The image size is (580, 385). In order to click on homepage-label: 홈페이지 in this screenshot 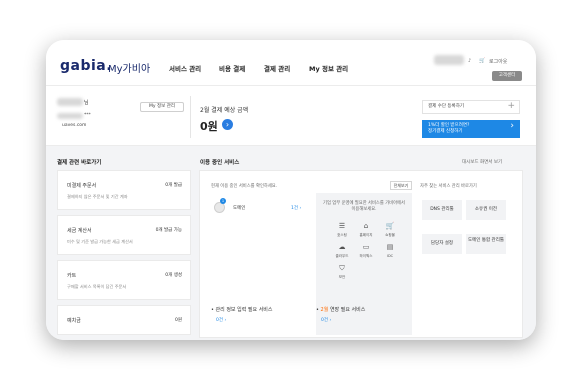, I will do `click(366, 235)`.